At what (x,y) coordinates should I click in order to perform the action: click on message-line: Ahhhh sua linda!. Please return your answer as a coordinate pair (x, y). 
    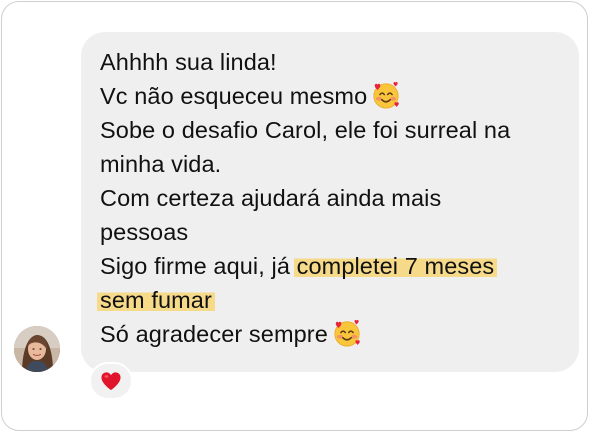
    Looking at the image, I should click on (188, 62).